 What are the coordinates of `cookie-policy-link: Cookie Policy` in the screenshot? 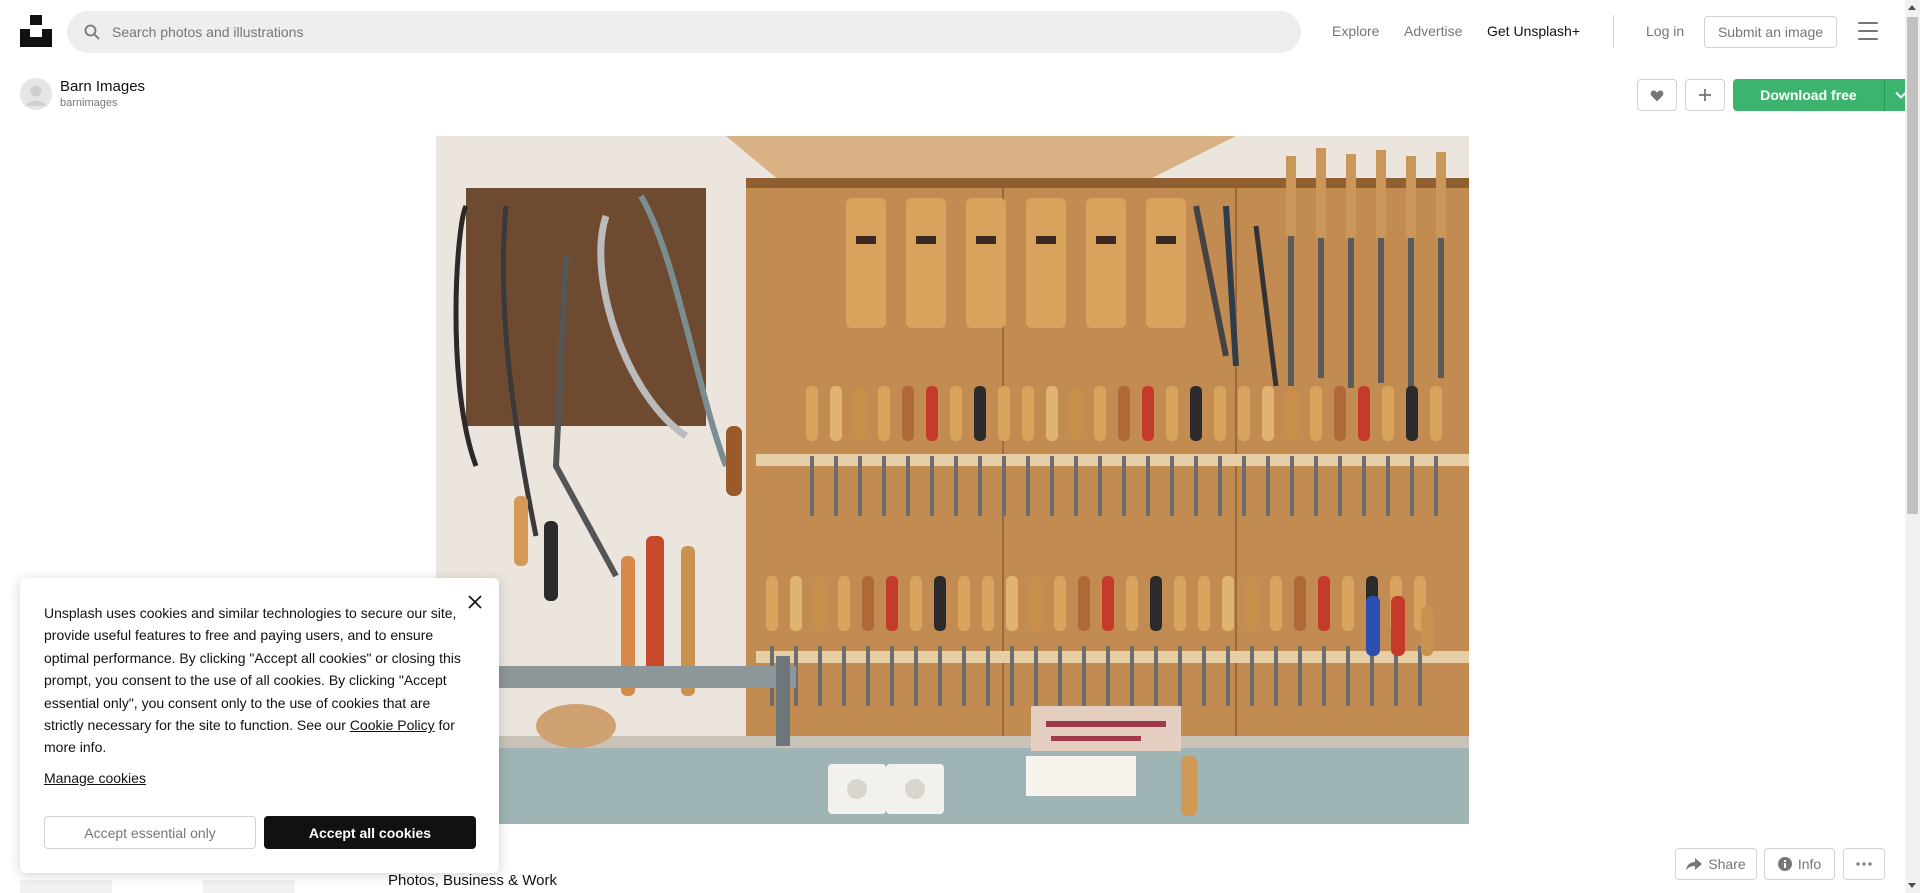 It's located at (392, 725).